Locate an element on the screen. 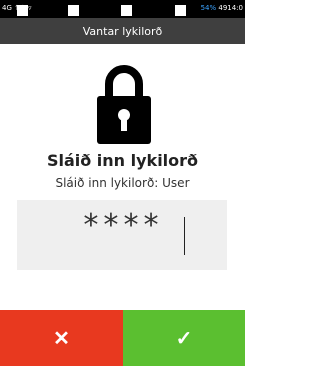  status-right: 54% 4914:0 is located at coordinates (222, 8).